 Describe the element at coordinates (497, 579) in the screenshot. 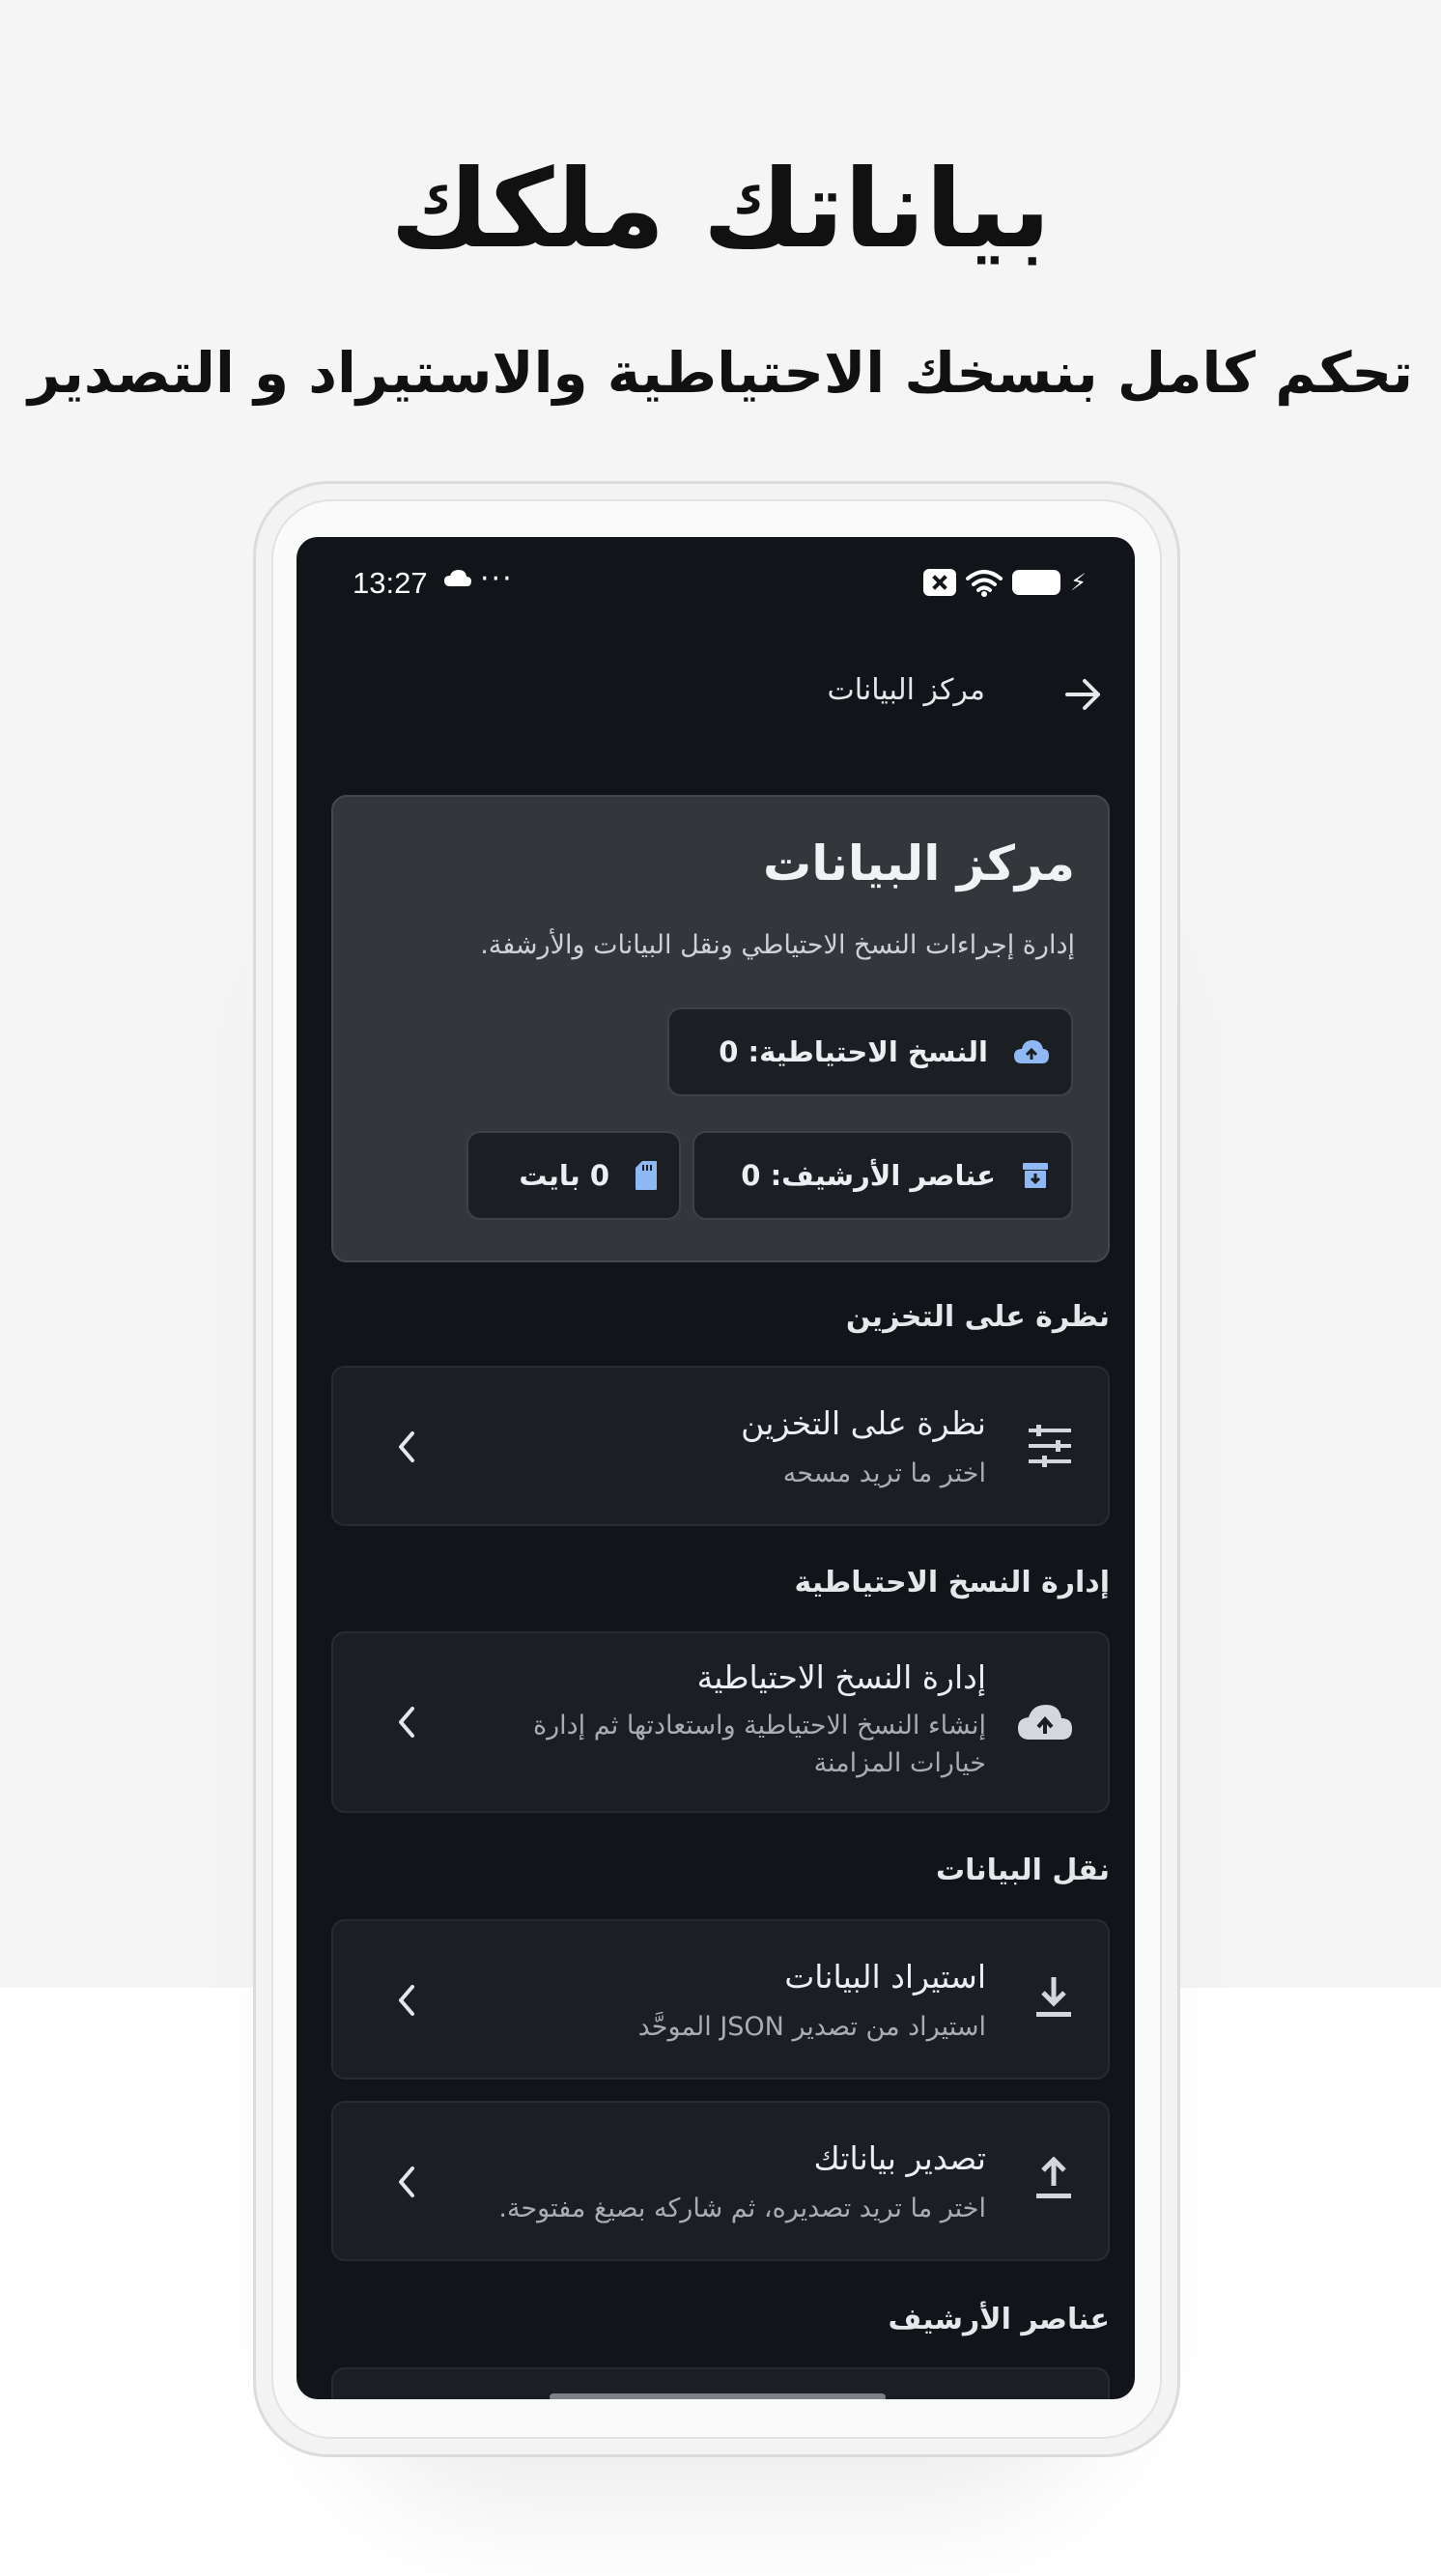

I see `more-dots-icon: ···` at that location.